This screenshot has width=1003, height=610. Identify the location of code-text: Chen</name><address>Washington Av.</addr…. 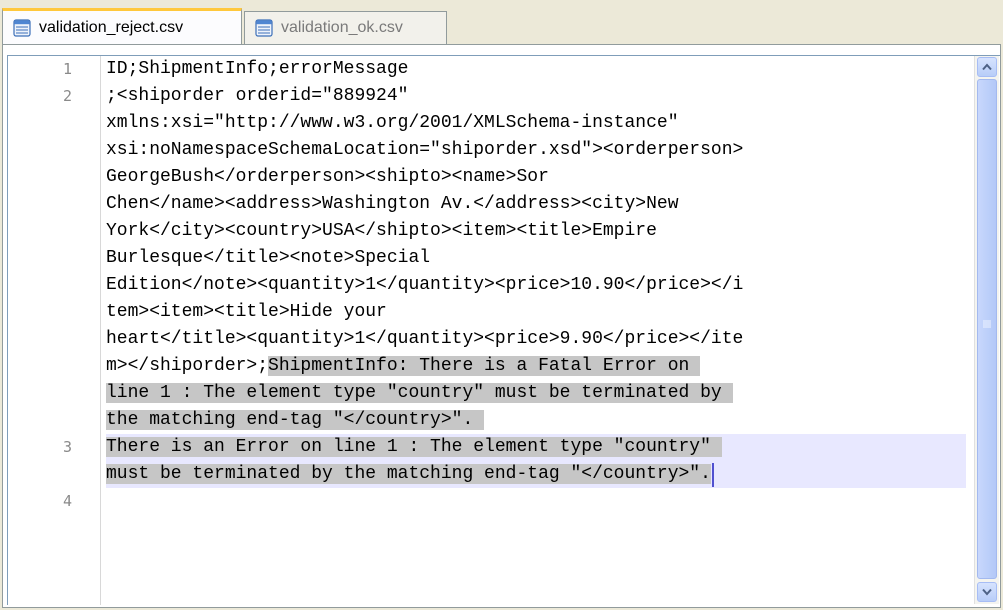
(392, 204).